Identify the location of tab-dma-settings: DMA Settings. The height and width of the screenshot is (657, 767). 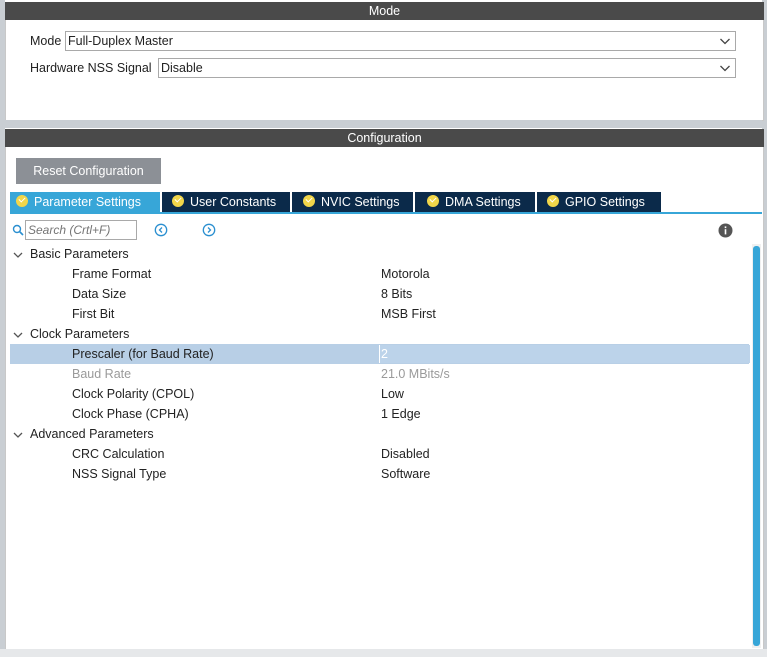
(475, 202).